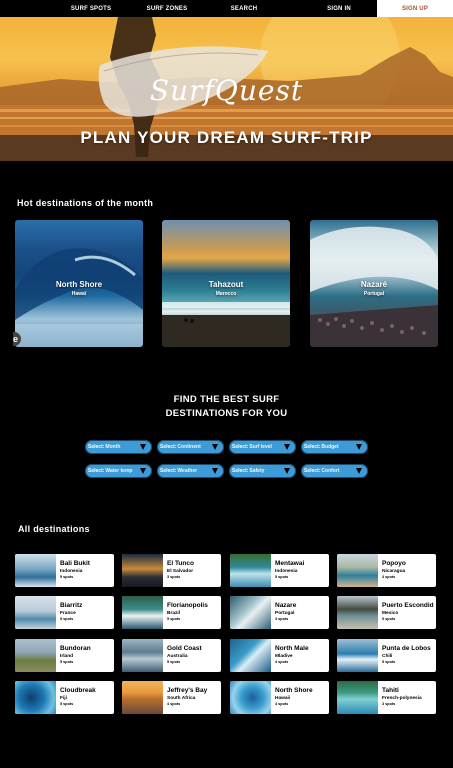 This screenshot has width=453, height=768. What do you see at coordinates (91, 8) in the screenshot?
I see `nav-surf-spots: SURF SPOTS` at bounding box center [91, 8].